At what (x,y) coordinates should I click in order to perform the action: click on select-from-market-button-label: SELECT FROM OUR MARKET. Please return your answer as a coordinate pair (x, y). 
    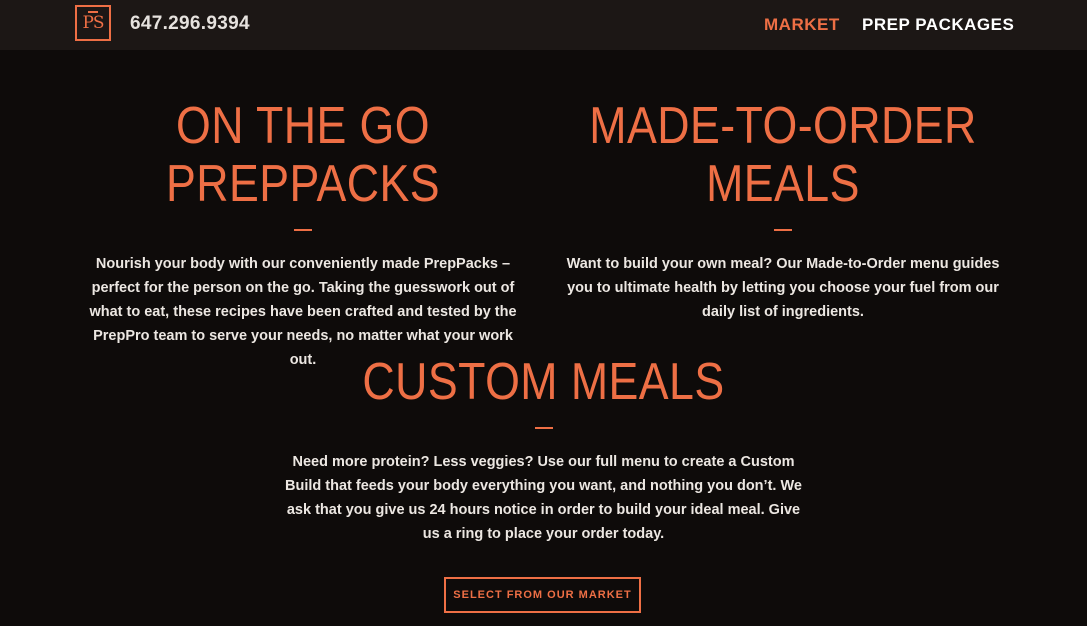
    Looking at the image, I should click on (542, 595).